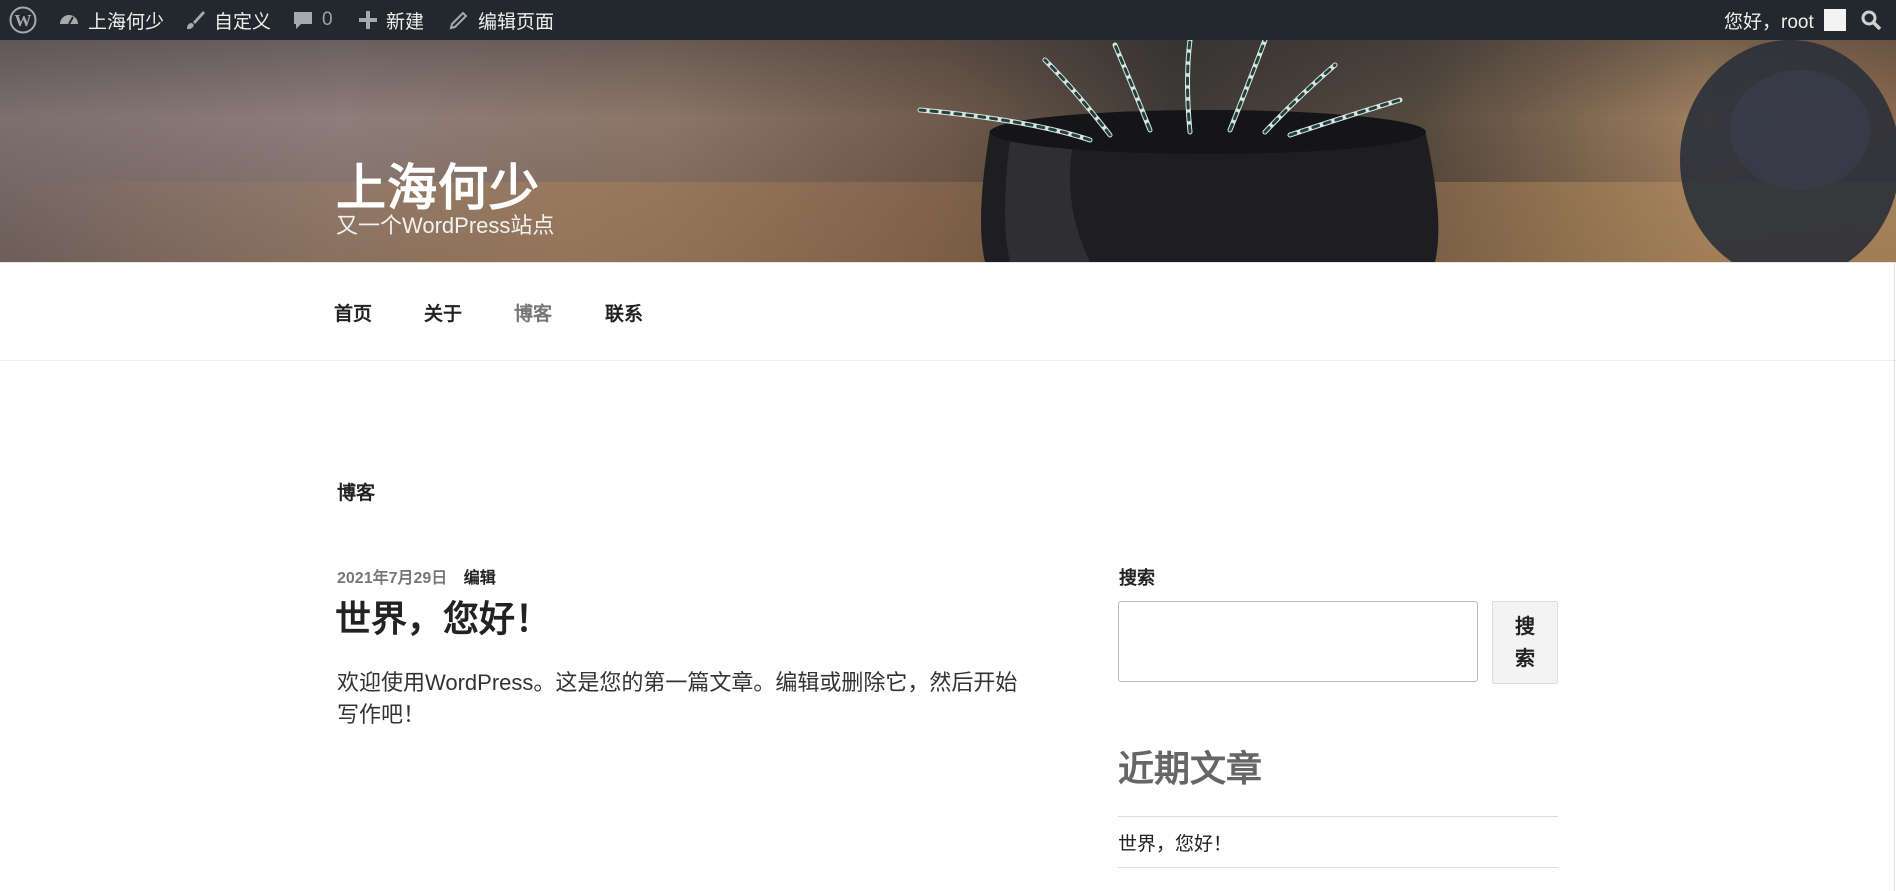  What do you see at coordinates (405, 22) in the screenshot?
I see `new-label: 新建` at bounding box center [405, 22].